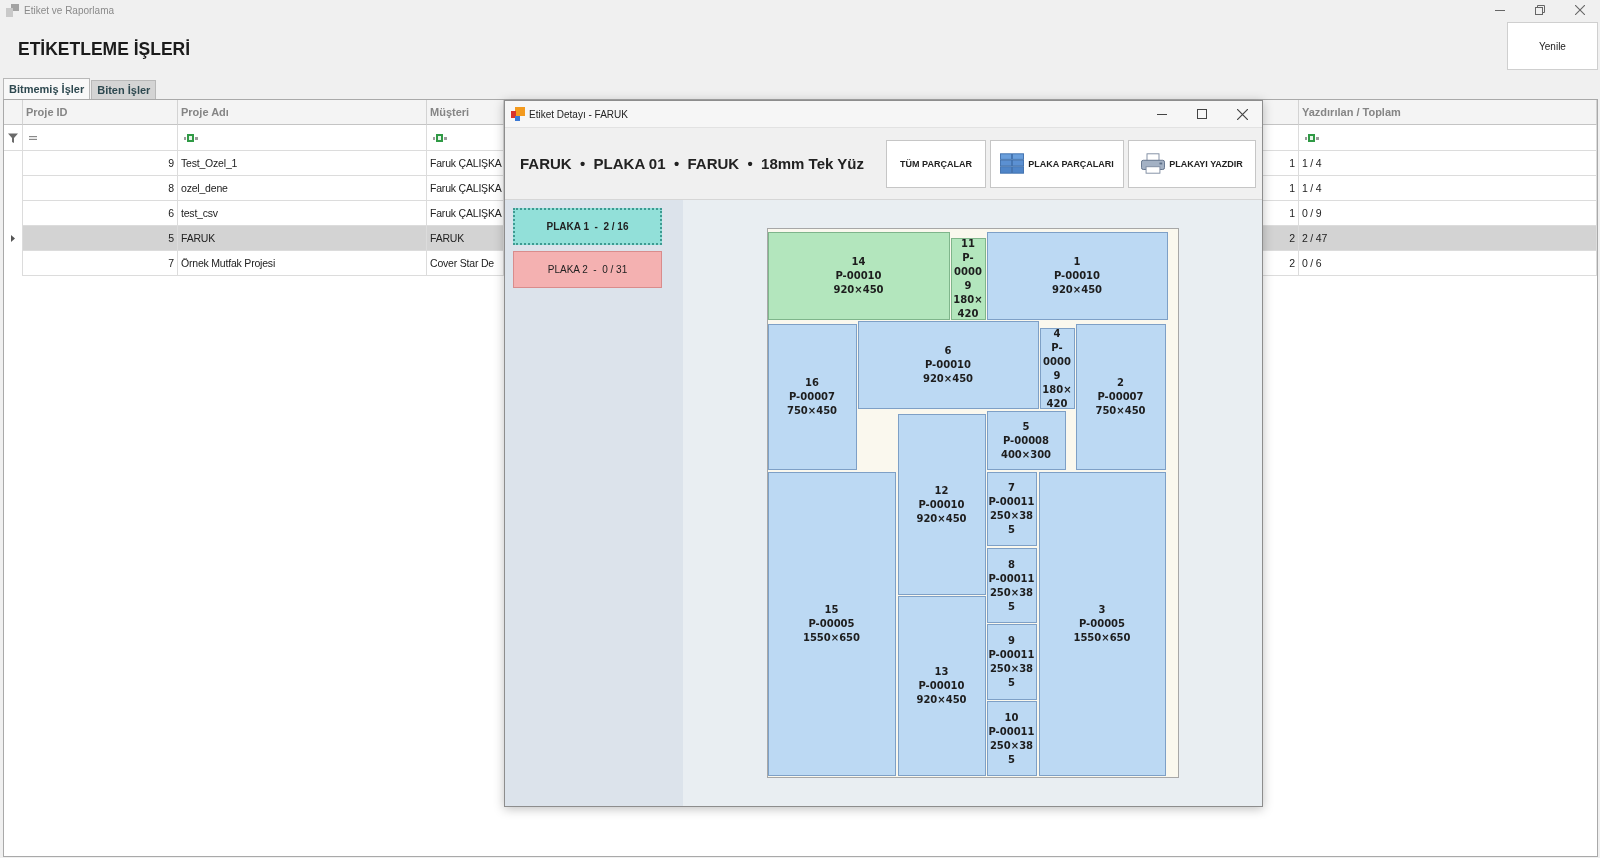  Describe the element at coordinates (692, 163) in the screenshot. I see `sheet-heading: FARUK • PLAKA 01 • FARUK • 18mm Tek Yüz` at that location.